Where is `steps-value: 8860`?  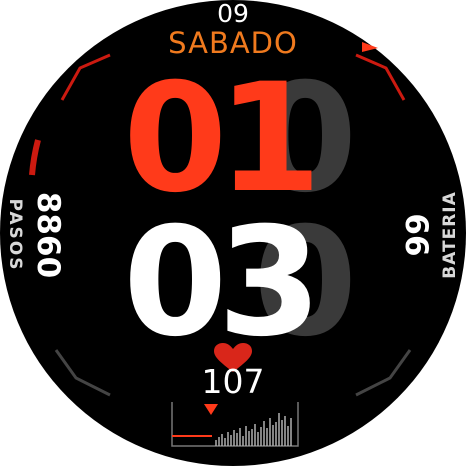 steps-value: 8860 is located at coordinates (48, 235).